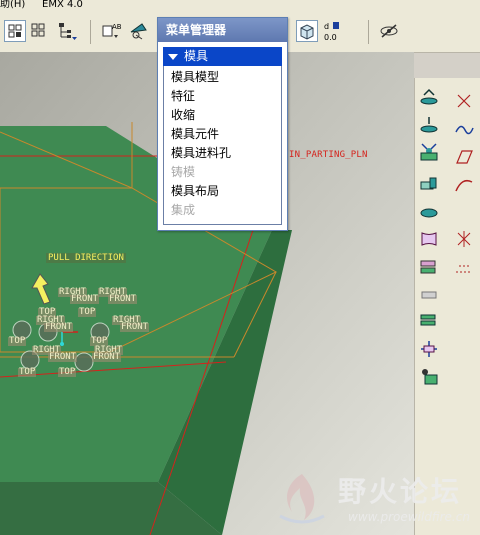  Describe the element at coordinates (429, 295) in the screenshot. I see `ejector-icon` at that location.